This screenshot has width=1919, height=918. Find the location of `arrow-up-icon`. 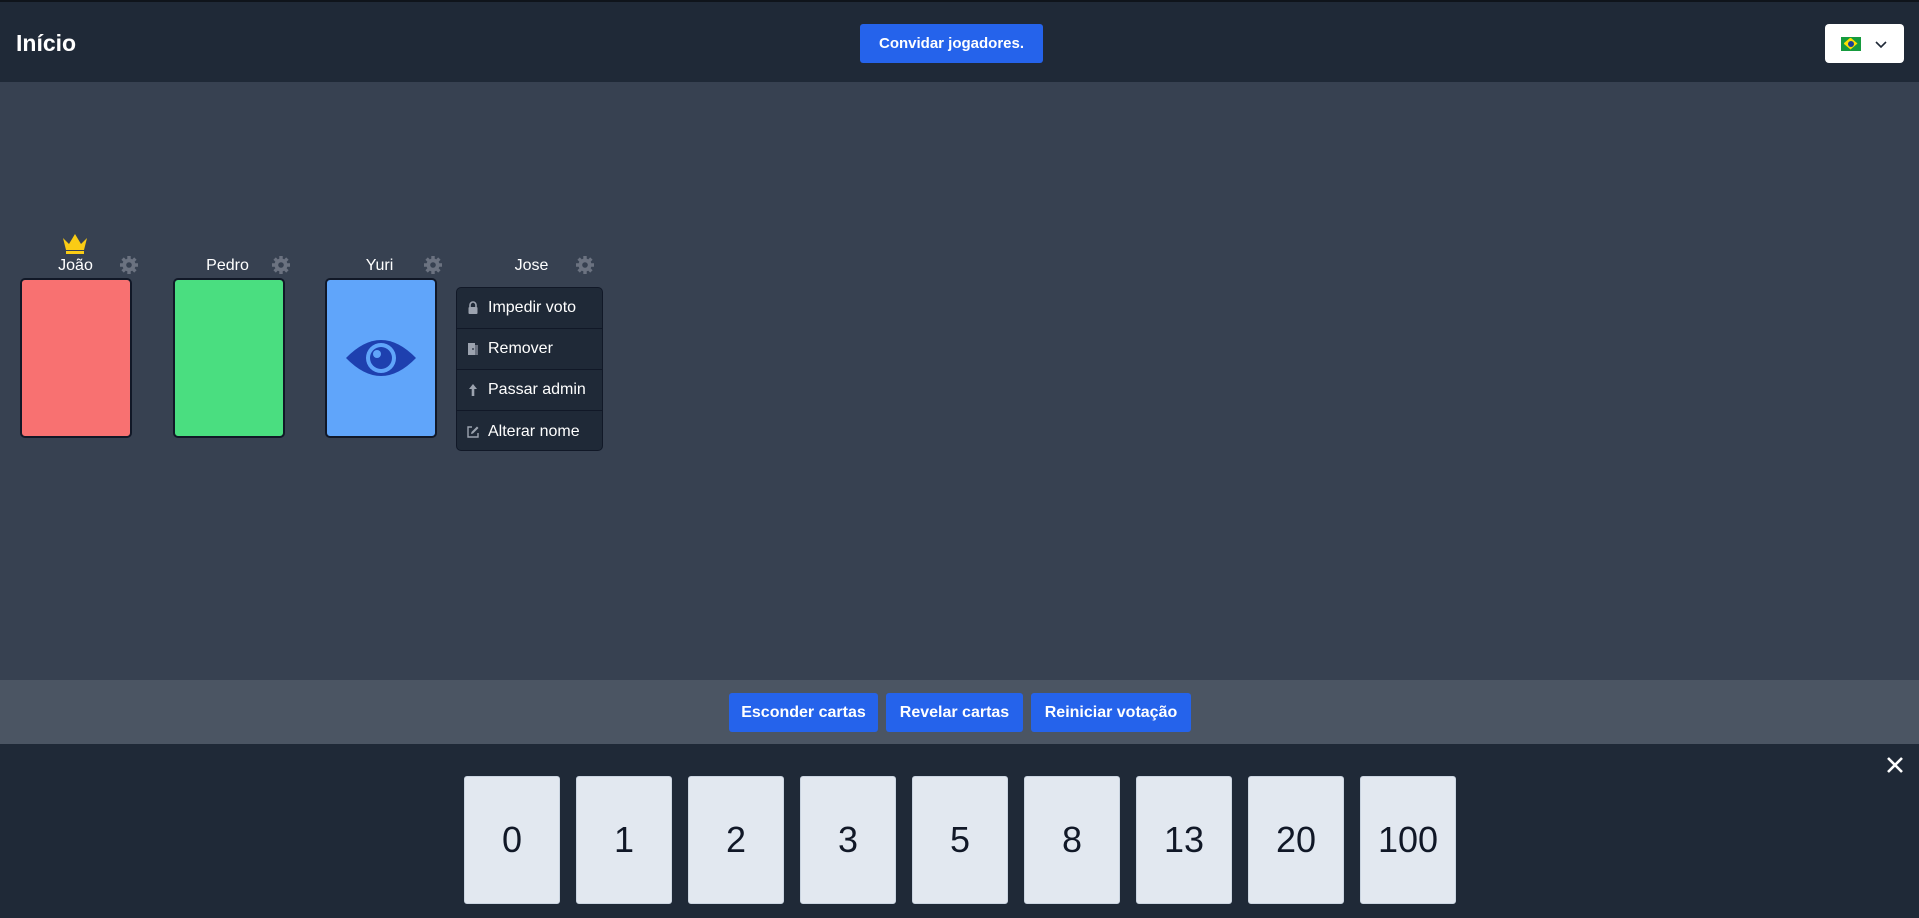

arrow-up-icon is located at coordinates (473, 390).